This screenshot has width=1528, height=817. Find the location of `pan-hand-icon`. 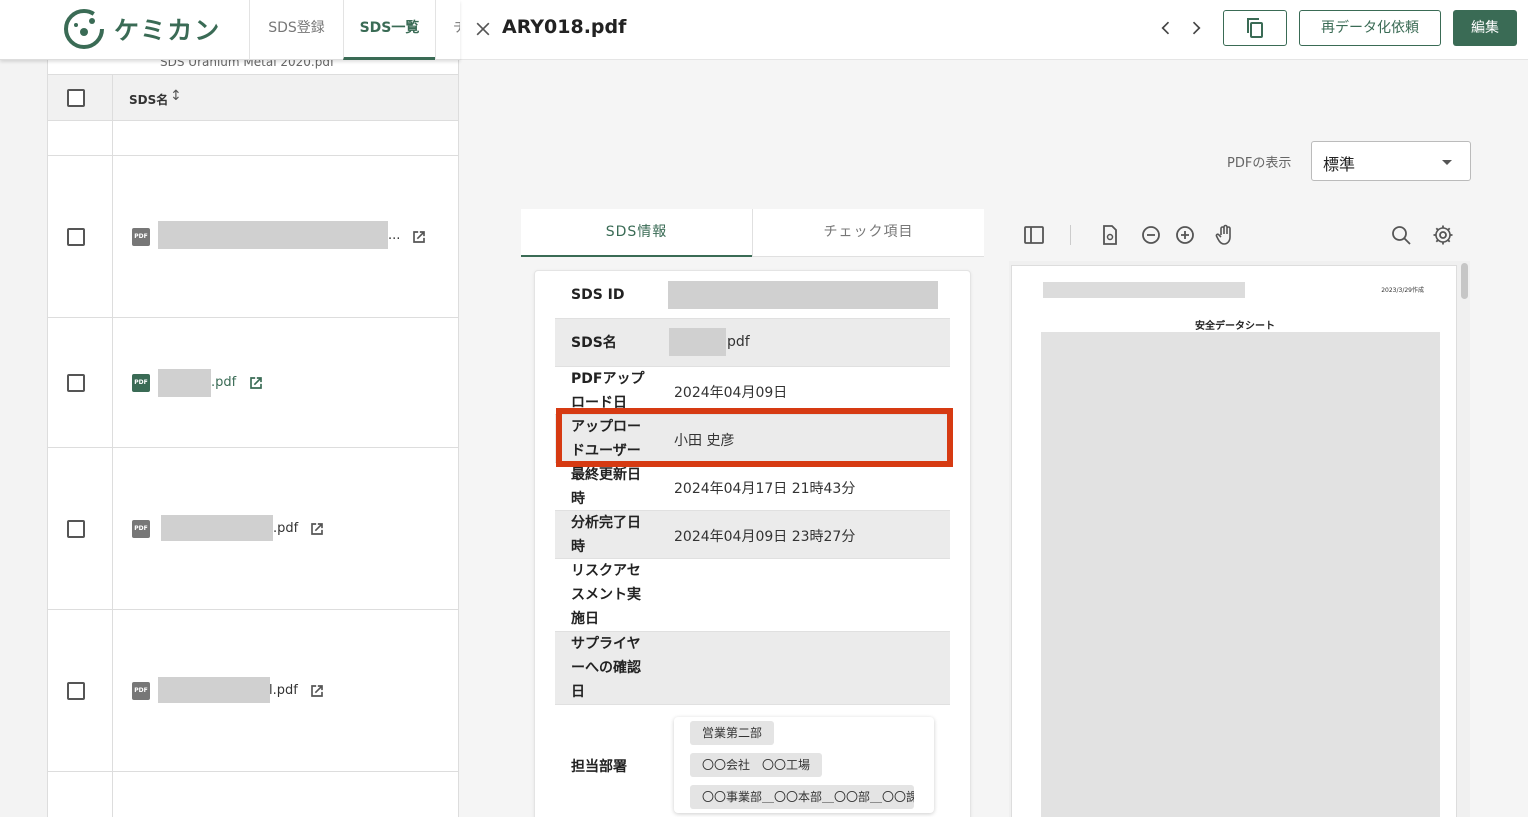

pan-hand-icon is located at coordinates (1225, 235).